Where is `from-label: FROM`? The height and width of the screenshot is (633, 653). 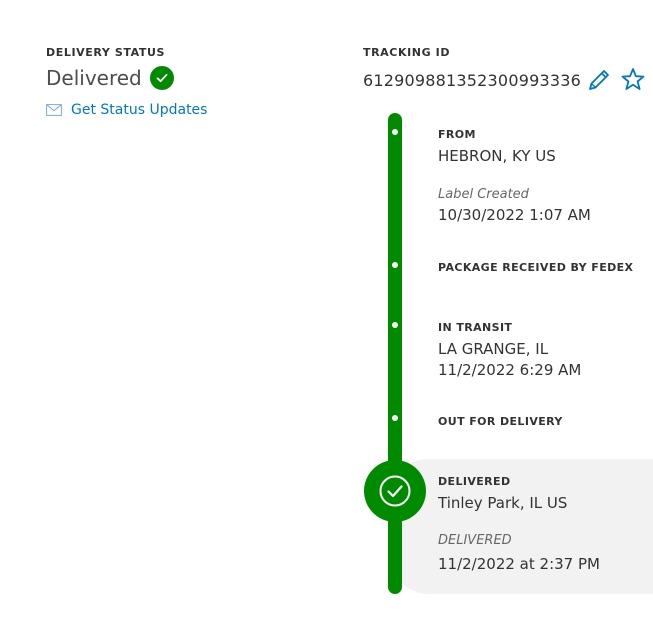
from-label: FROM is located at coordinates (457, 134).